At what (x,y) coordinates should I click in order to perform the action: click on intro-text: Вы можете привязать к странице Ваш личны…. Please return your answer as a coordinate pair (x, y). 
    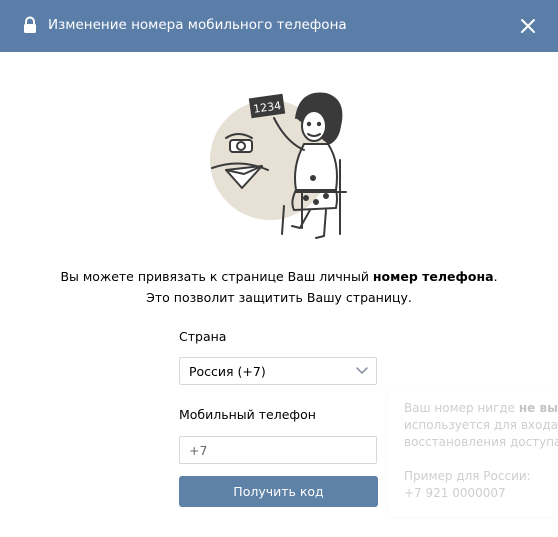
    Looking at the image, I should click on (279, 287).